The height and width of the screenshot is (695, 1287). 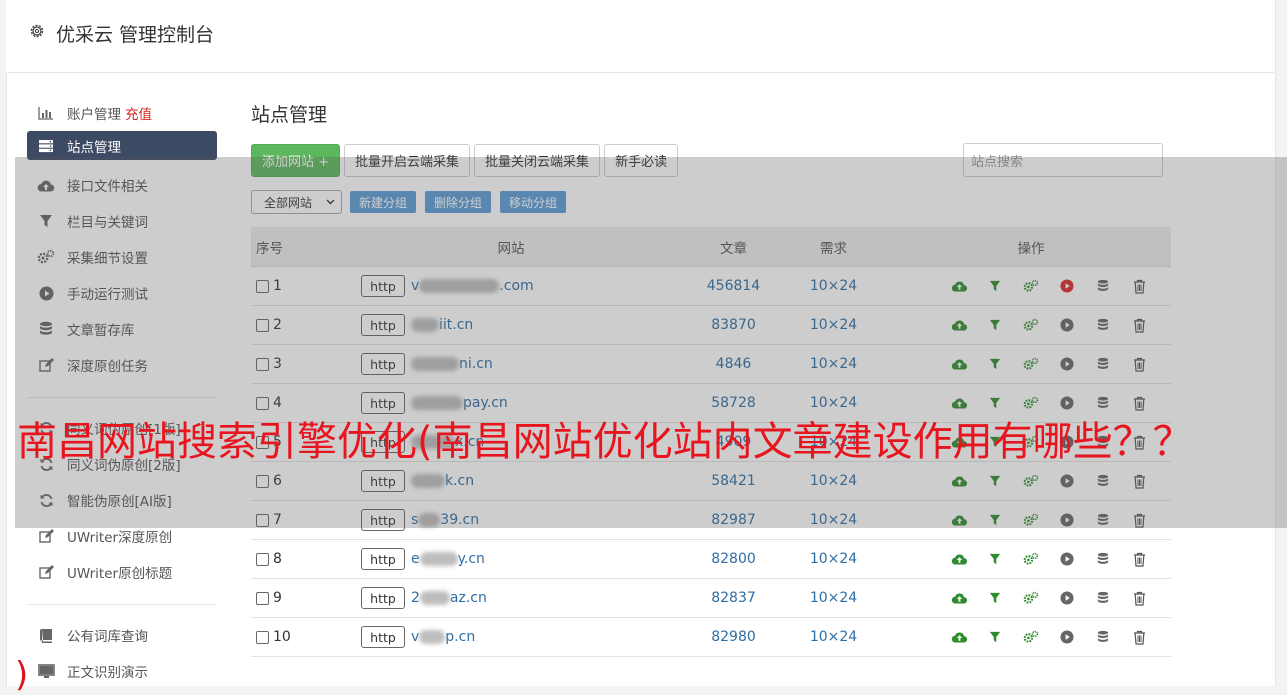 What do you see at coordinates (277, 559) in the screenshot?
I see `row-number: 8` at bounding box center [277, 559].